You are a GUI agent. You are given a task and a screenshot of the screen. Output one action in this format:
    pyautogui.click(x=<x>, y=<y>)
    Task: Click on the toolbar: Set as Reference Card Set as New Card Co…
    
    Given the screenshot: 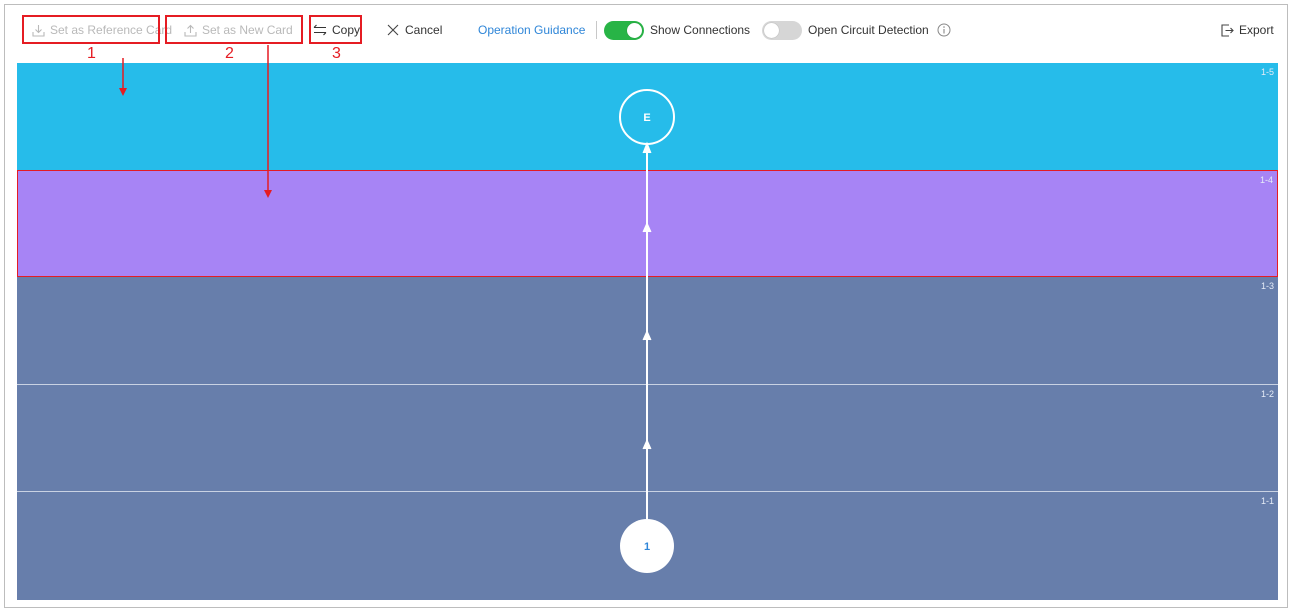 What is the action you would take?
    pyautogui.click(x=646, y=31)
    